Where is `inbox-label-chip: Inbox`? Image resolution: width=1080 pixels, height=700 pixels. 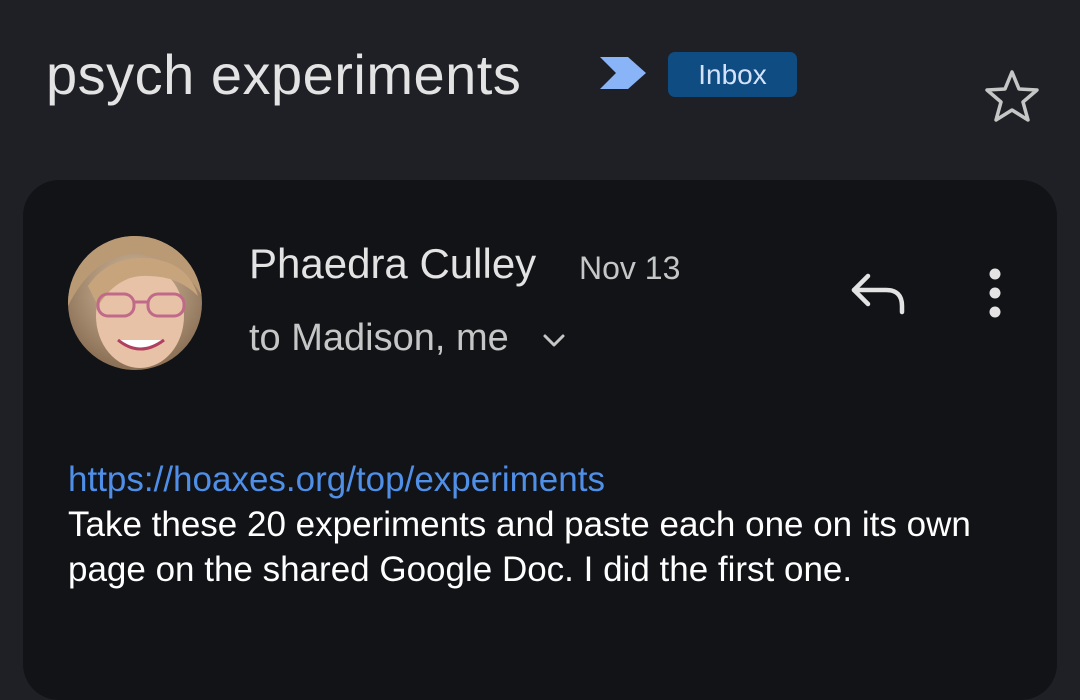 inbox-label-chip: Inbox is located at coordinates (732, 74).